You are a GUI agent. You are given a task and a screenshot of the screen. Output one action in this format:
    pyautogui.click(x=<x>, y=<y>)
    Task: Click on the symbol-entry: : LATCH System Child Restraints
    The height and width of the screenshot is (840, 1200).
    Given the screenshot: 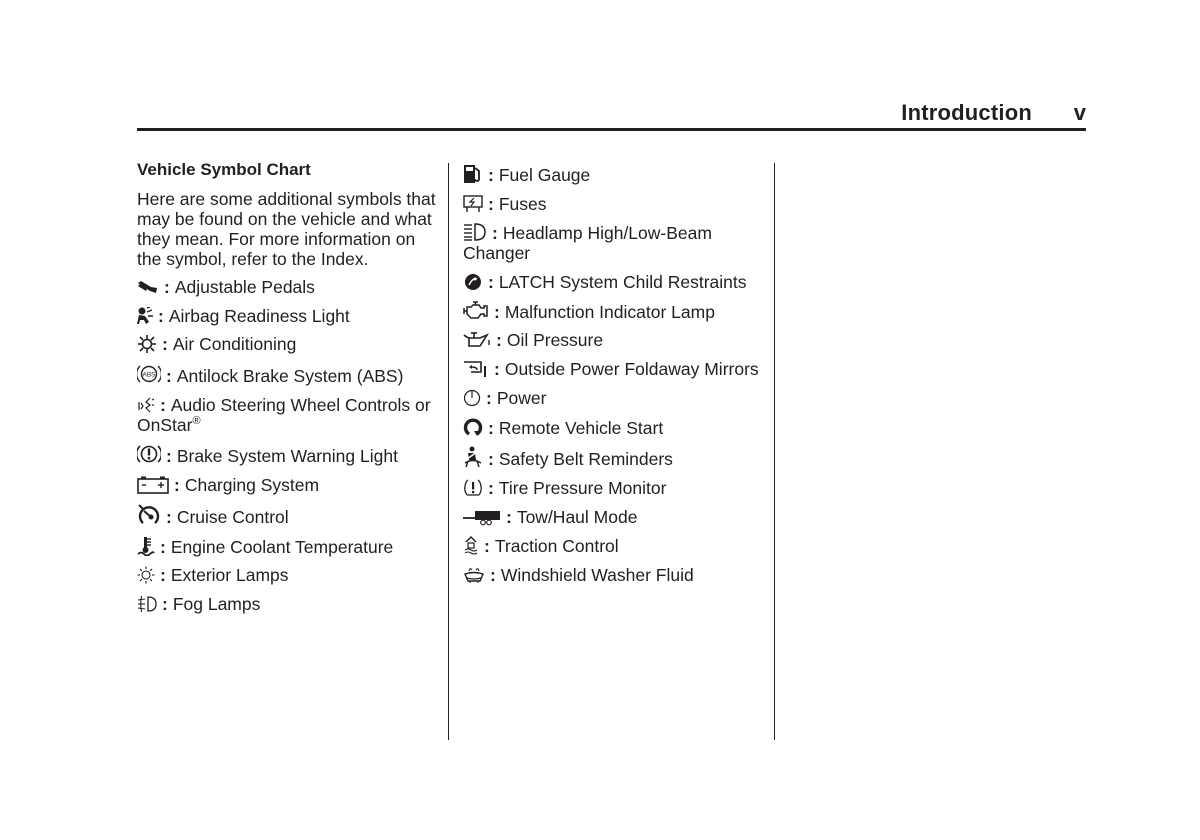 What is the action you would take?
    pyautogui.click(x=613, y=282)
    